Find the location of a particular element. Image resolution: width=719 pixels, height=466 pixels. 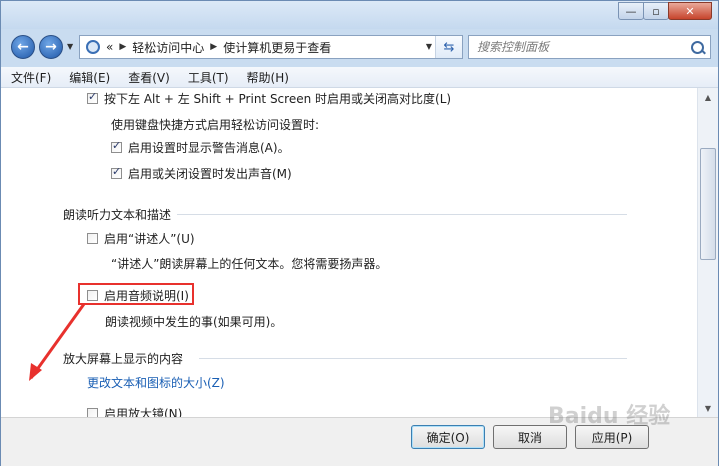

window-controls: — ▫ ✕ is located at coordinates (665, 11).